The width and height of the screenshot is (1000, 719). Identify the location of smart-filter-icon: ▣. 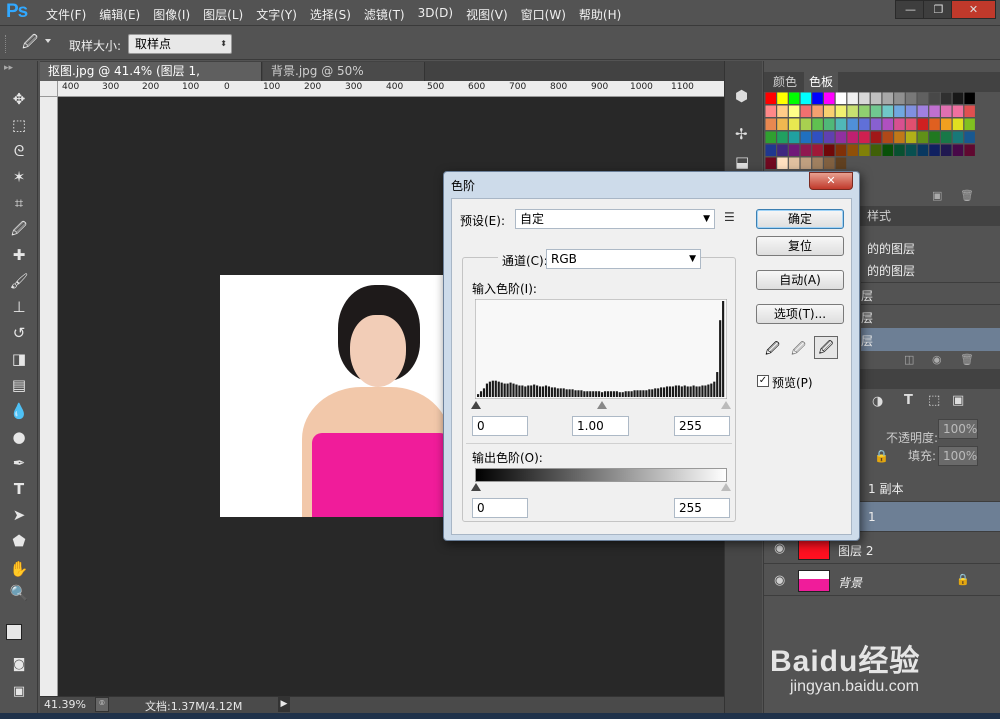
(958, 400).